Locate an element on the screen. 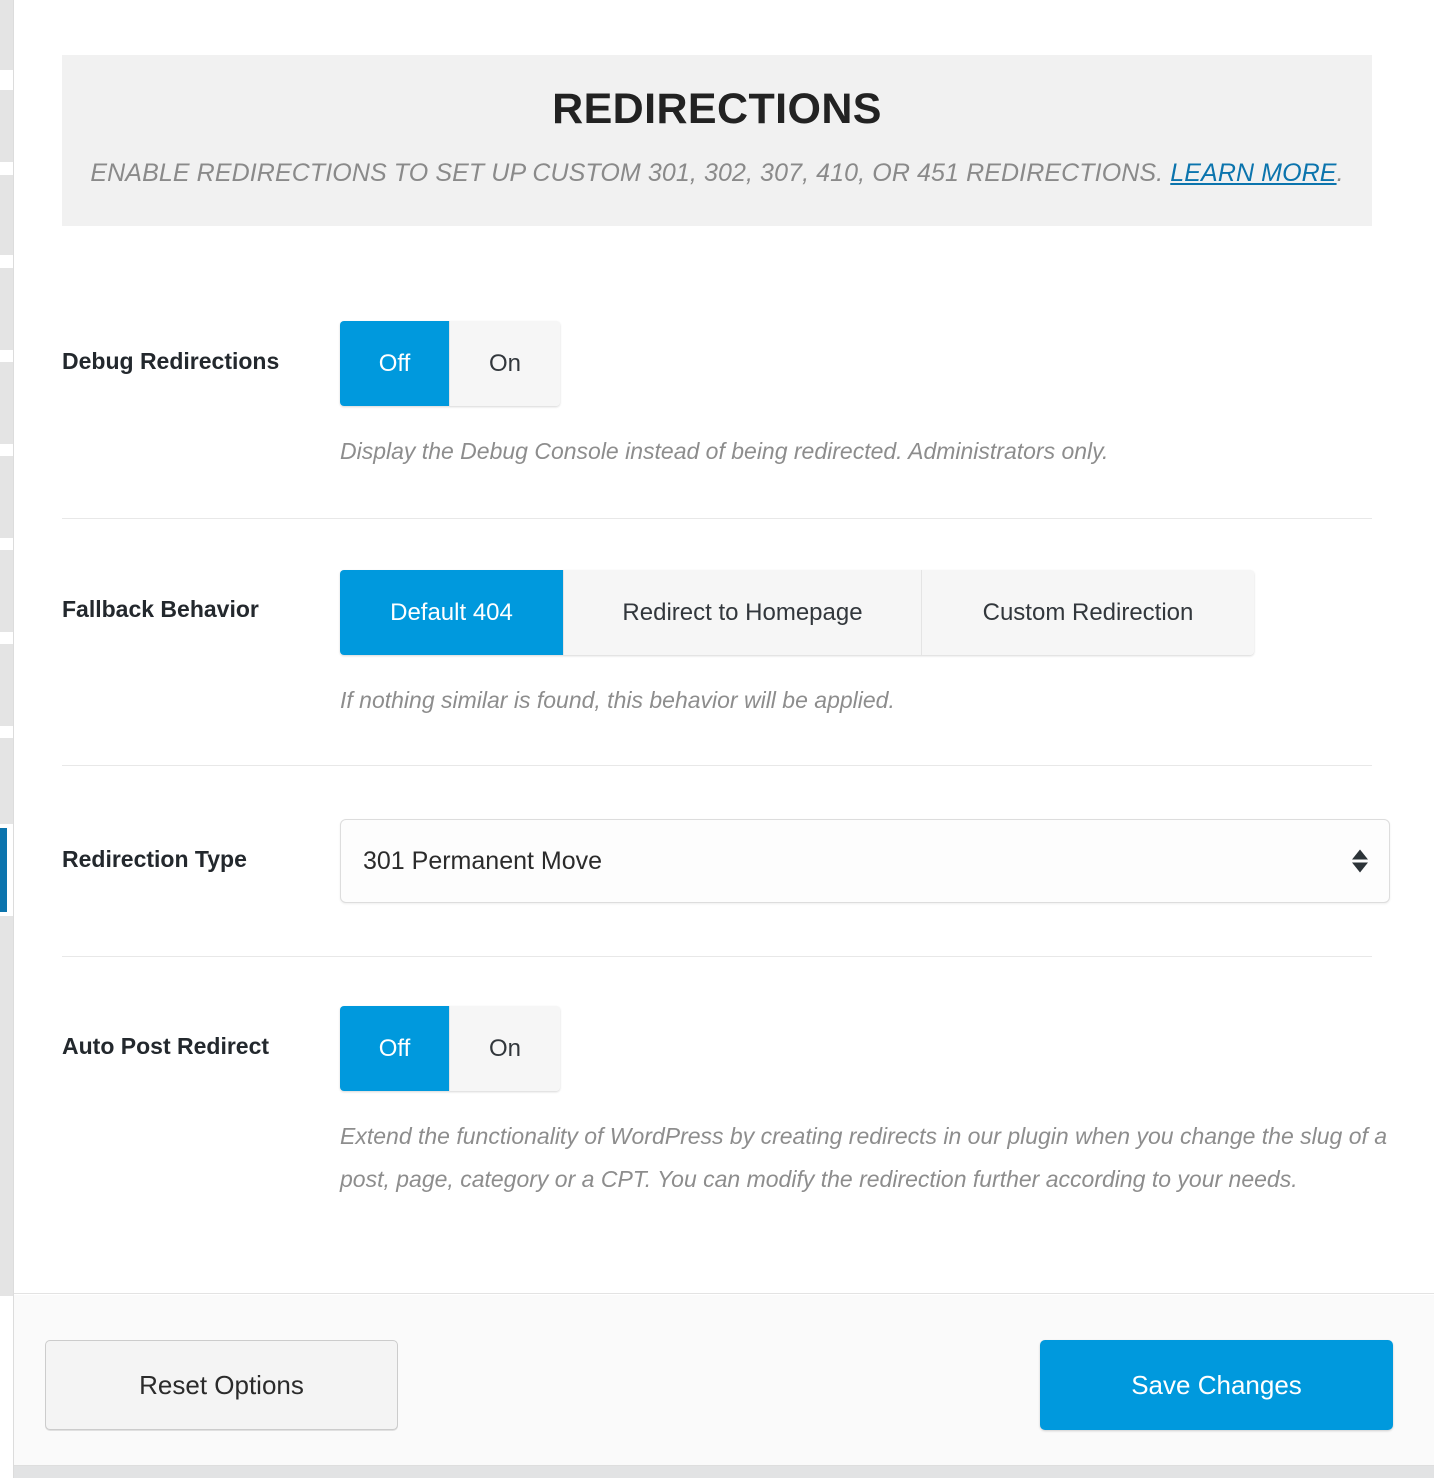 This screenshot has width=1434, height=1478. fallback-option-redirect-homepage: Redirect to Homepage is located at coordinates (743, 612).